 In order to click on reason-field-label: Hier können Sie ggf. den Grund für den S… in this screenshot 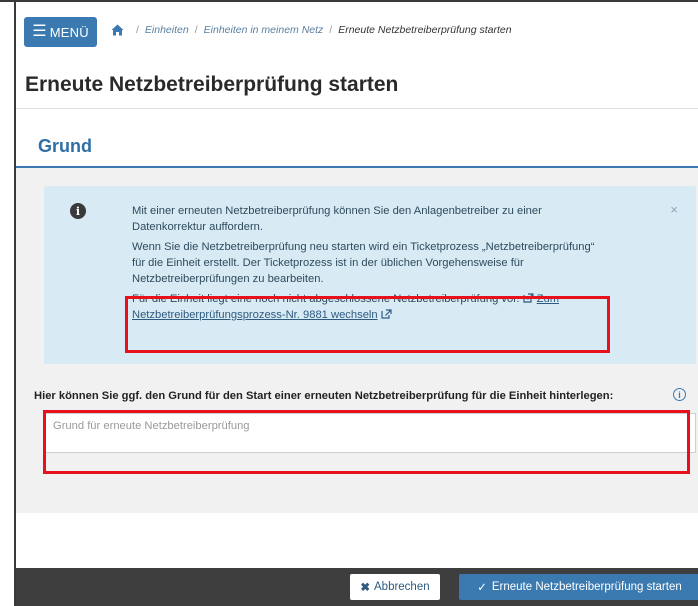, I will do `click(324, 396)`.